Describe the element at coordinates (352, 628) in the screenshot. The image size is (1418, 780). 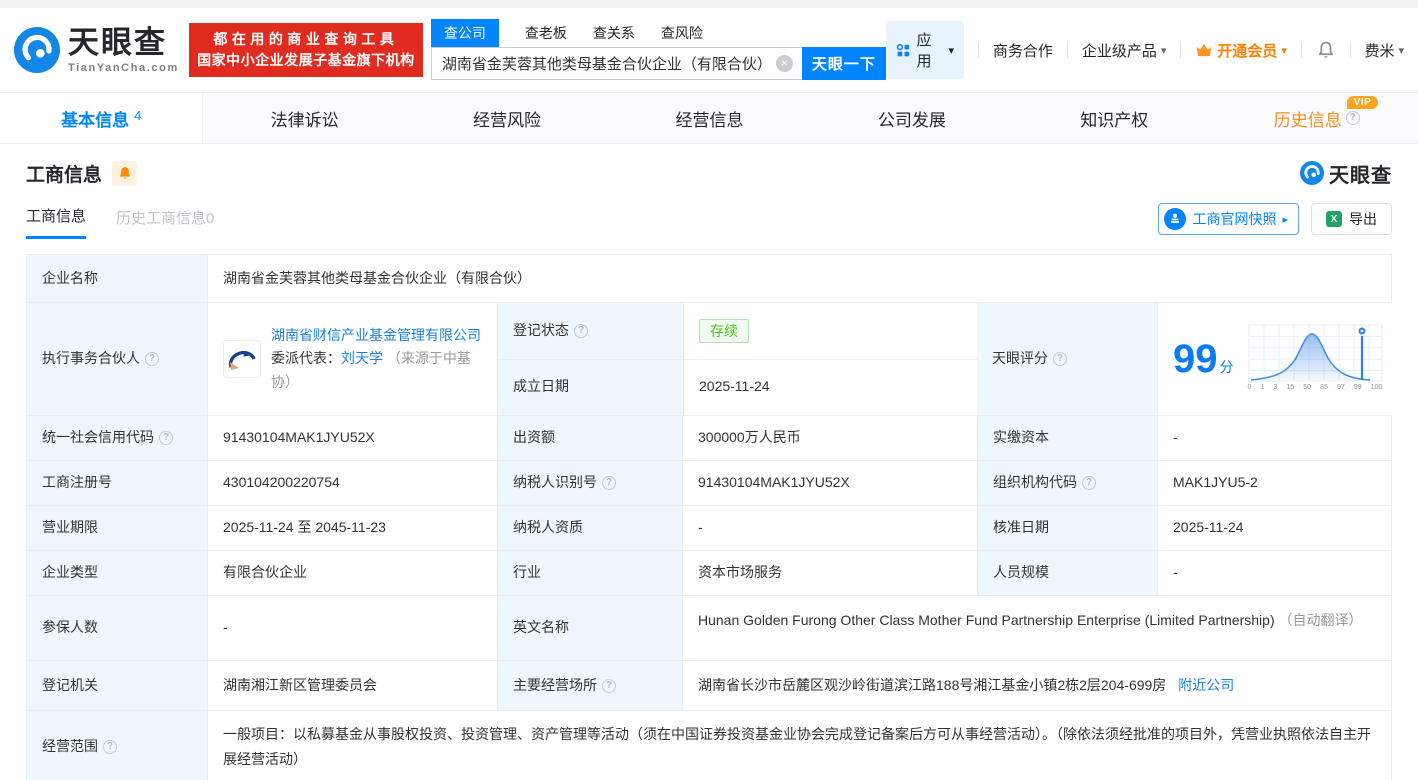
I see `insured-count-value: -` at that location.